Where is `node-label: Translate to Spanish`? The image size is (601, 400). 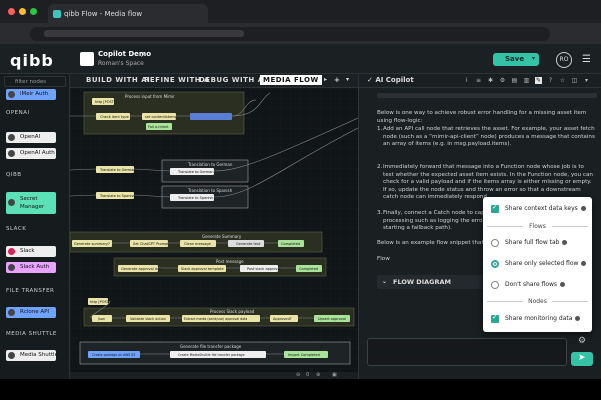
node-label: Translate to Spanish is located at coordinates (195, 198).